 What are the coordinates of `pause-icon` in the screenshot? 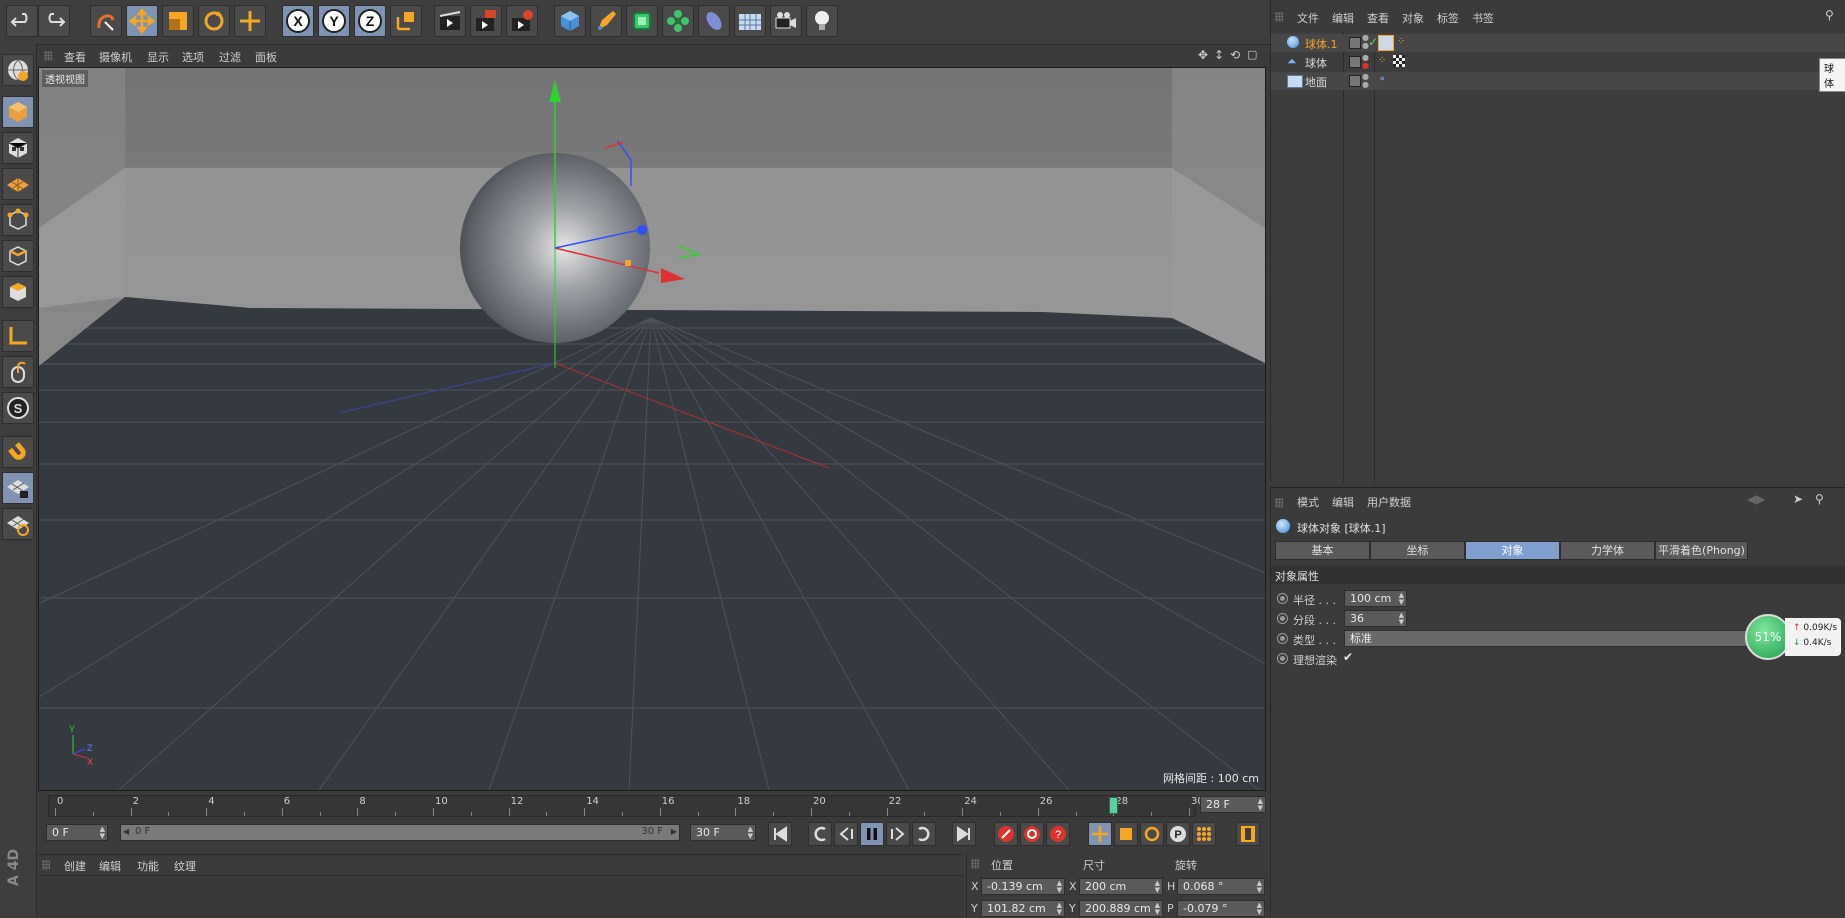 It's located at (872, 834).